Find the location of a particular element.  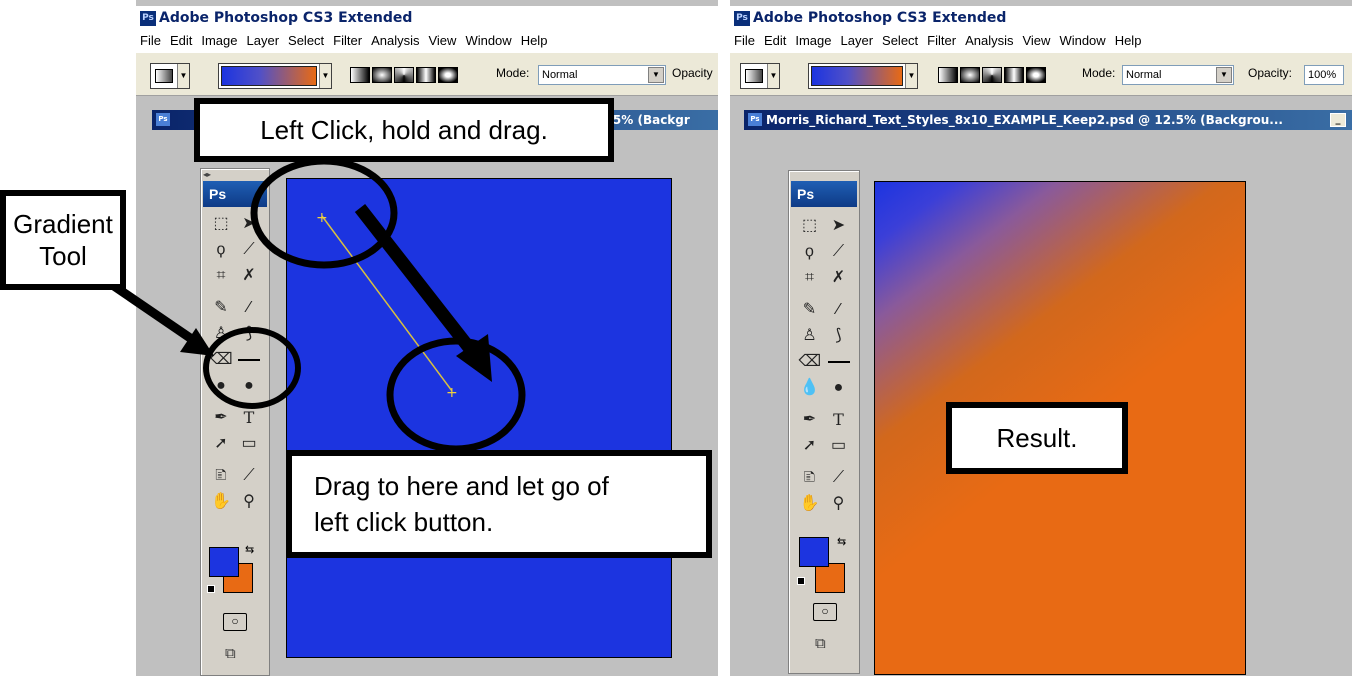

blur-icon: 💧 is located at coordinates (810, 388).